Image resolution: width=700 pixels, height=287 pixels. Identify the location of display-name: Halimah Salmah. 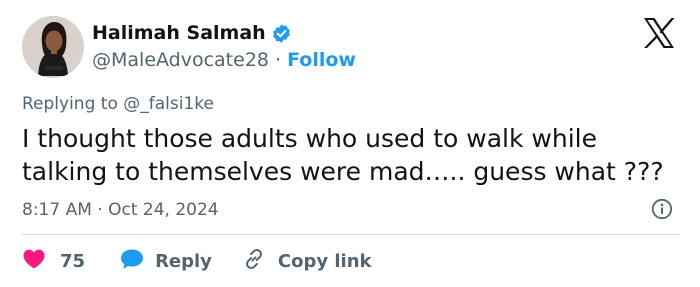
(179, 33).